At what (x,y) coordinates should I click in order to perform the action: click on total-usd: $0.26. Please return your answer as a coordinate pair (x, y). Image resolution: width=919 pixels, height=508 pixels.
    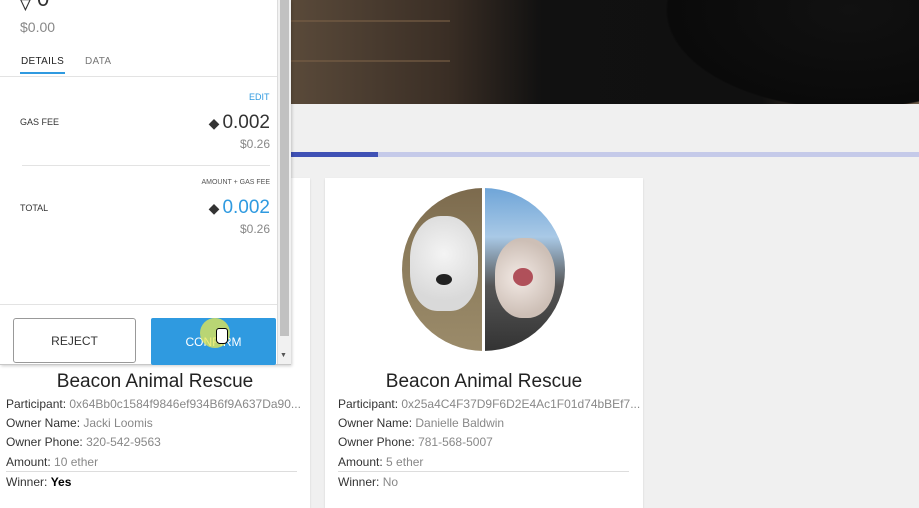
    Looking at the image, I should click on (254, 229).